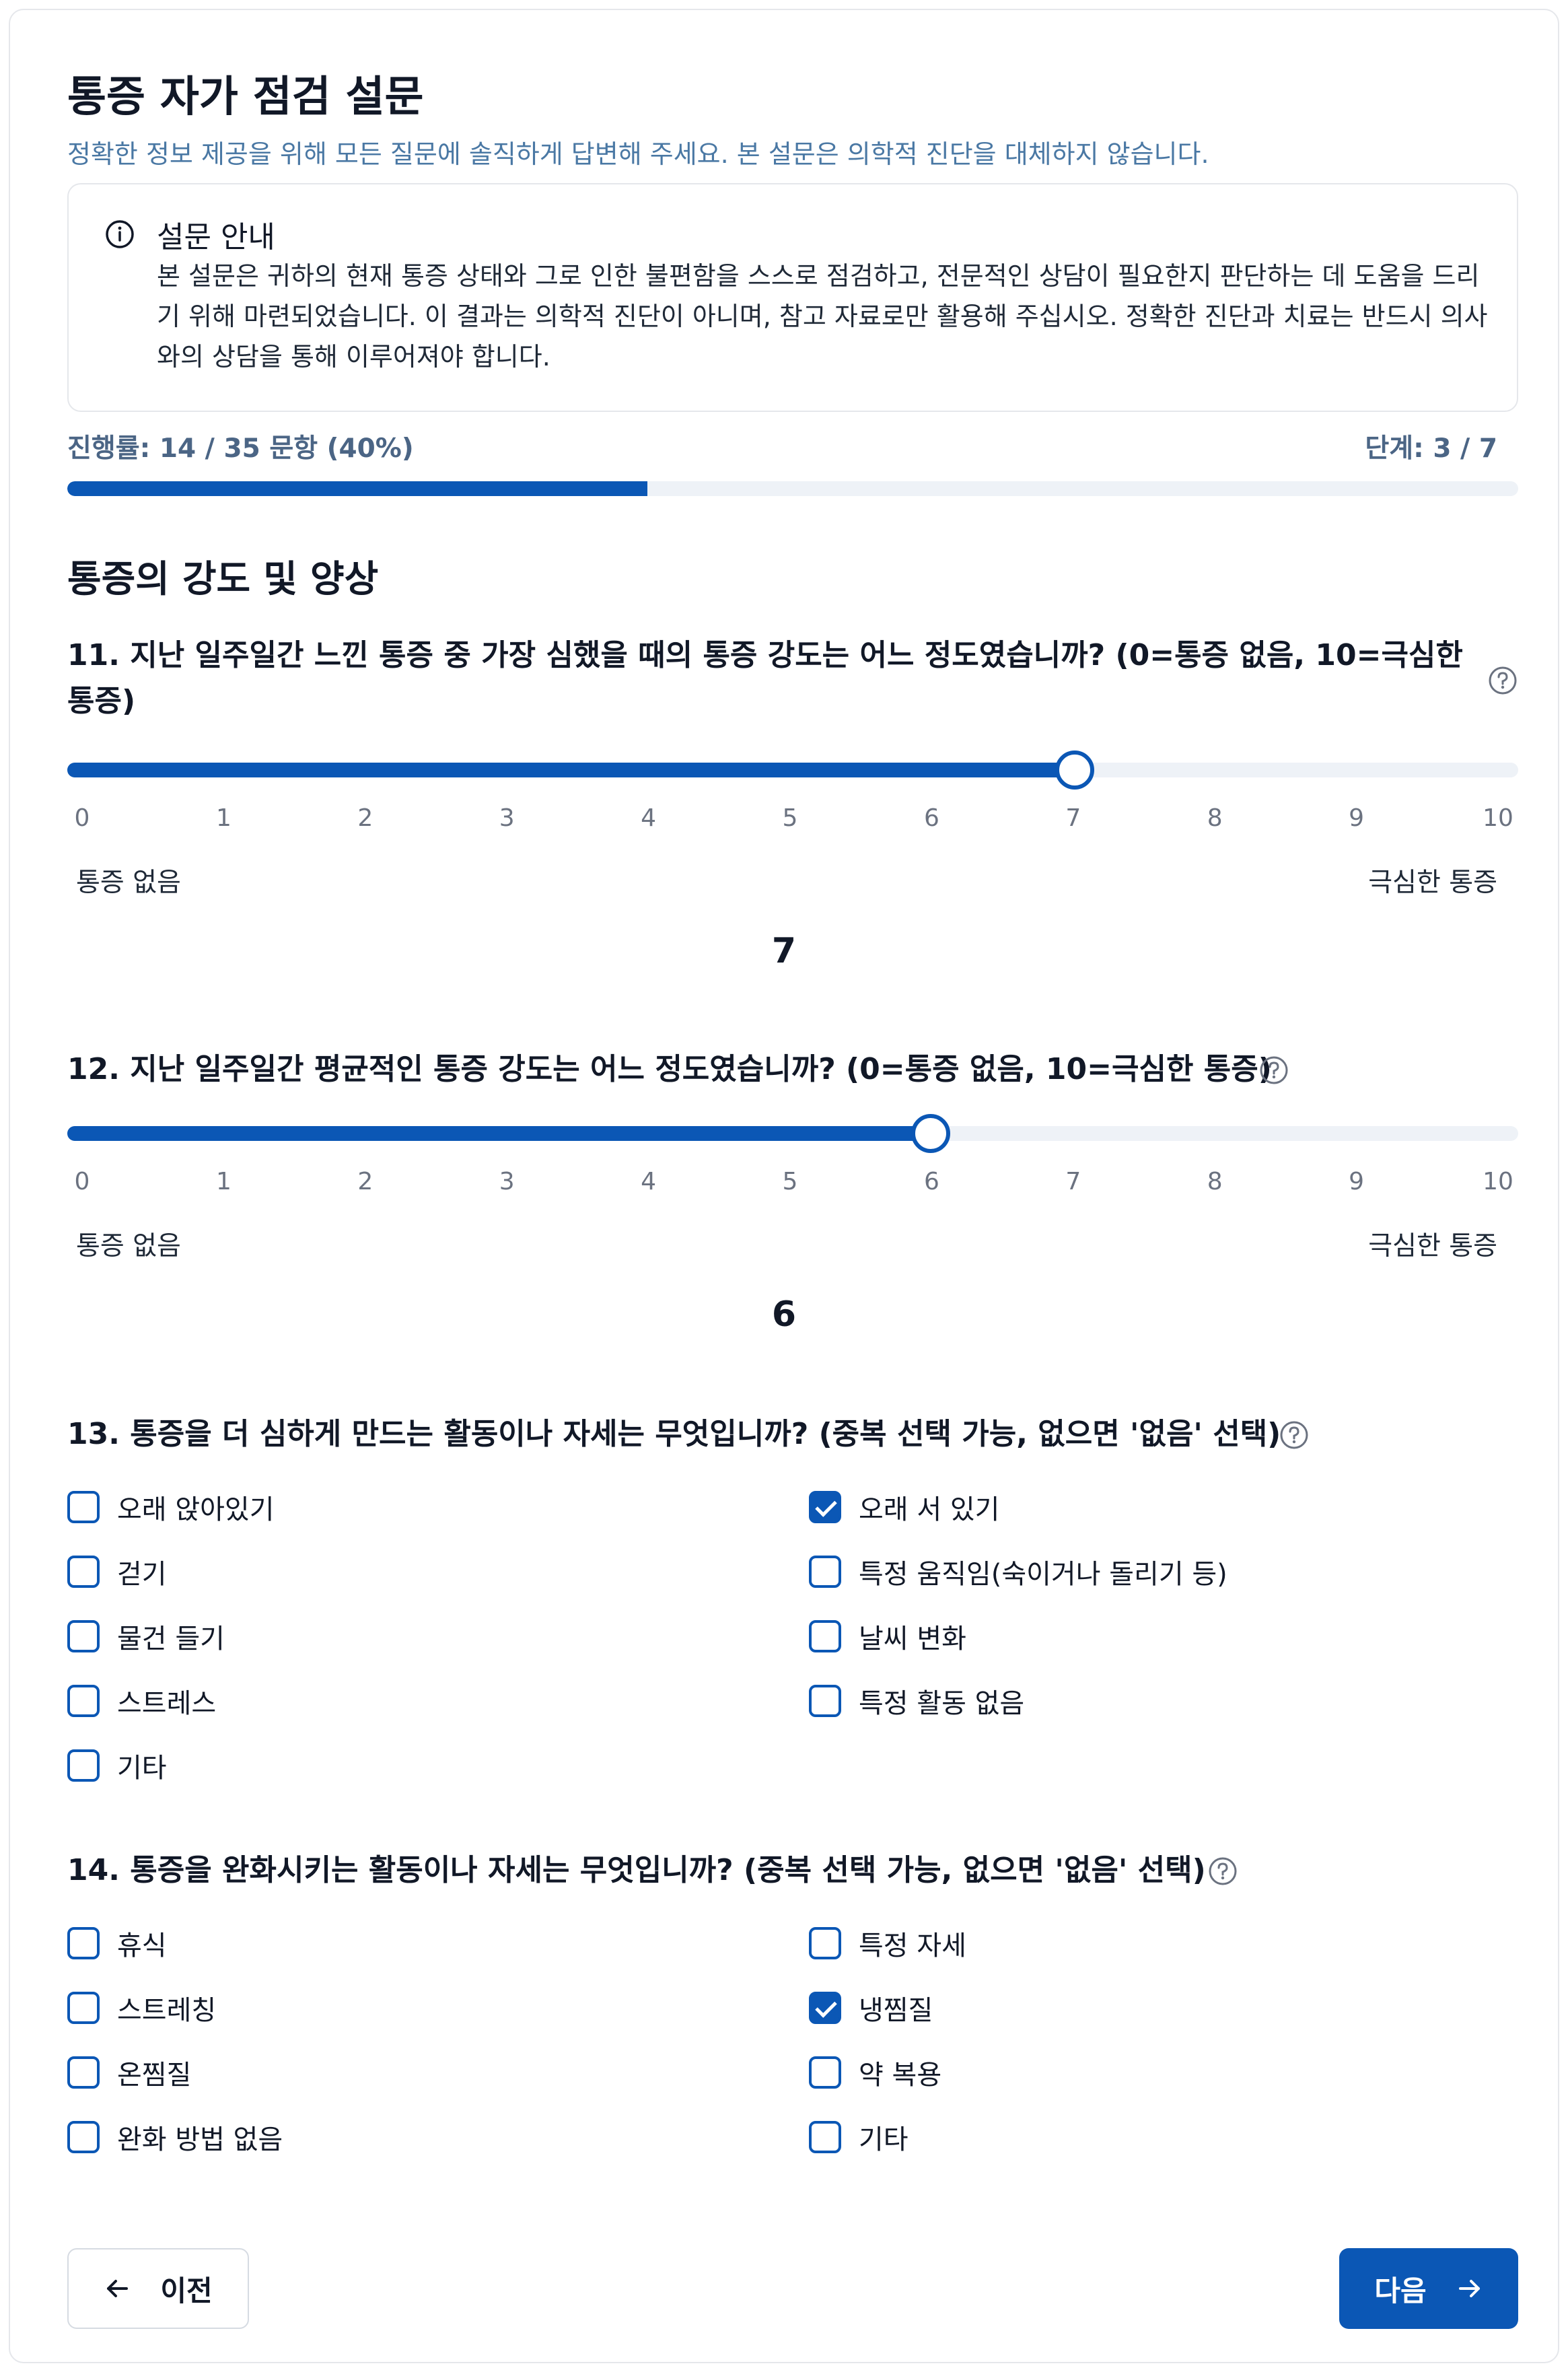 The width and height of the screenshot is (1568, 2372). I want to click on checkbox-option: 완화 방법 없음, so click(175, 2137).